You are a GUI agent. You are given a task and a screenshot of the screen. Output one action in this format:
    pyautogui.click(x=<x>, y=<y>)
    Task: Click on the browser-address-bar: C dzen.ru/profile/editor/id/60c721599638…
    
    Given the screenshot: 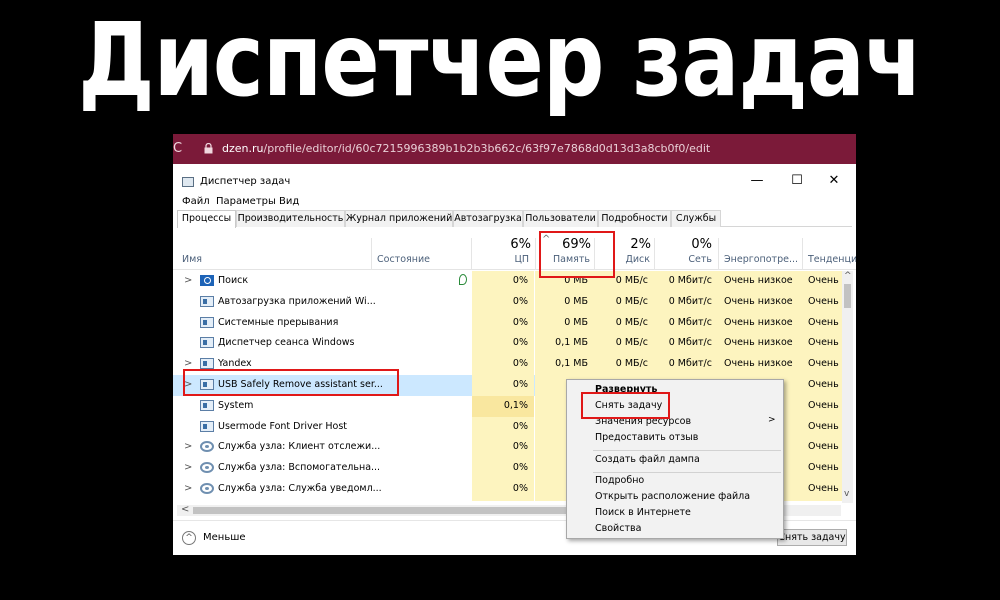 What is the action you would take?
    pyautogui.click(x=514, y=149)
    